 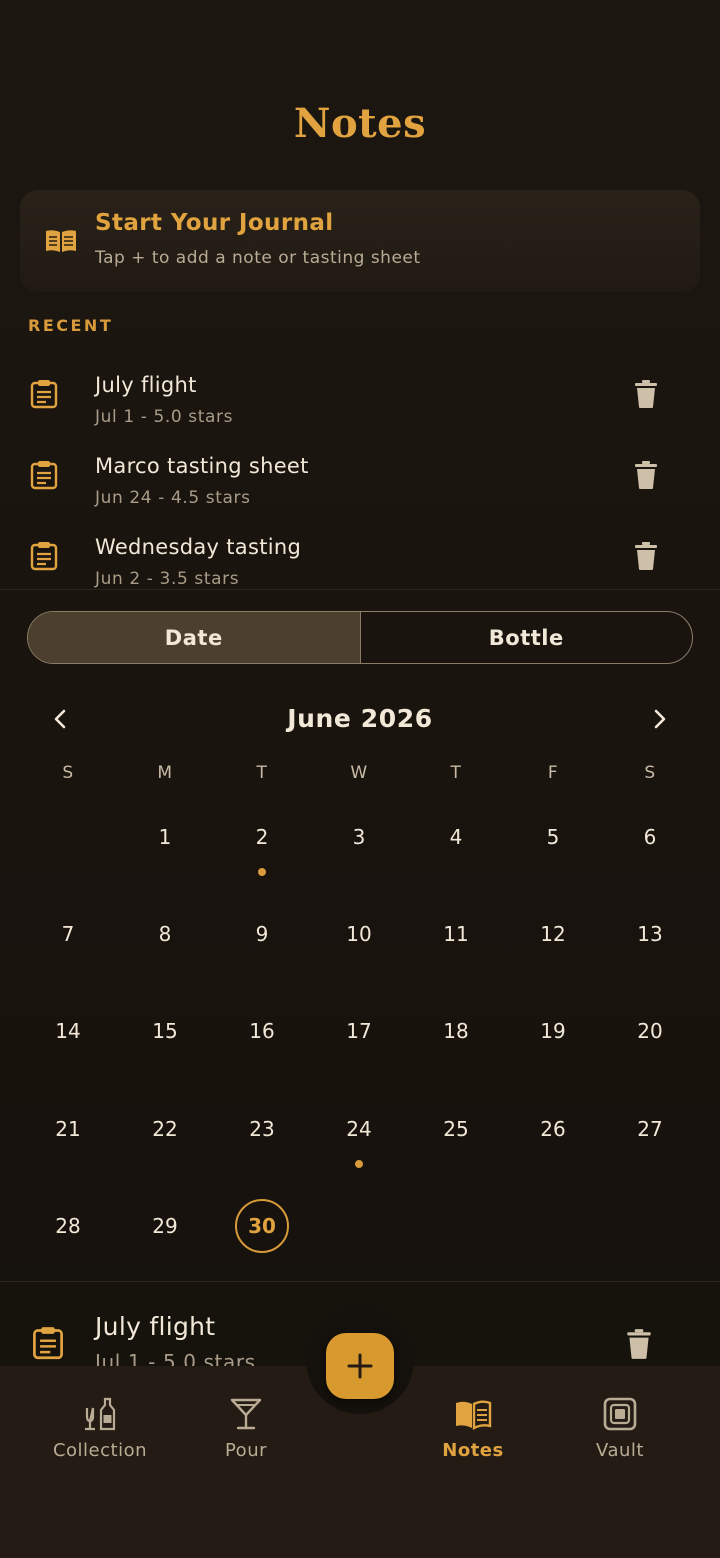 I want to click on day-number: 6, so click(x=650, y=837).